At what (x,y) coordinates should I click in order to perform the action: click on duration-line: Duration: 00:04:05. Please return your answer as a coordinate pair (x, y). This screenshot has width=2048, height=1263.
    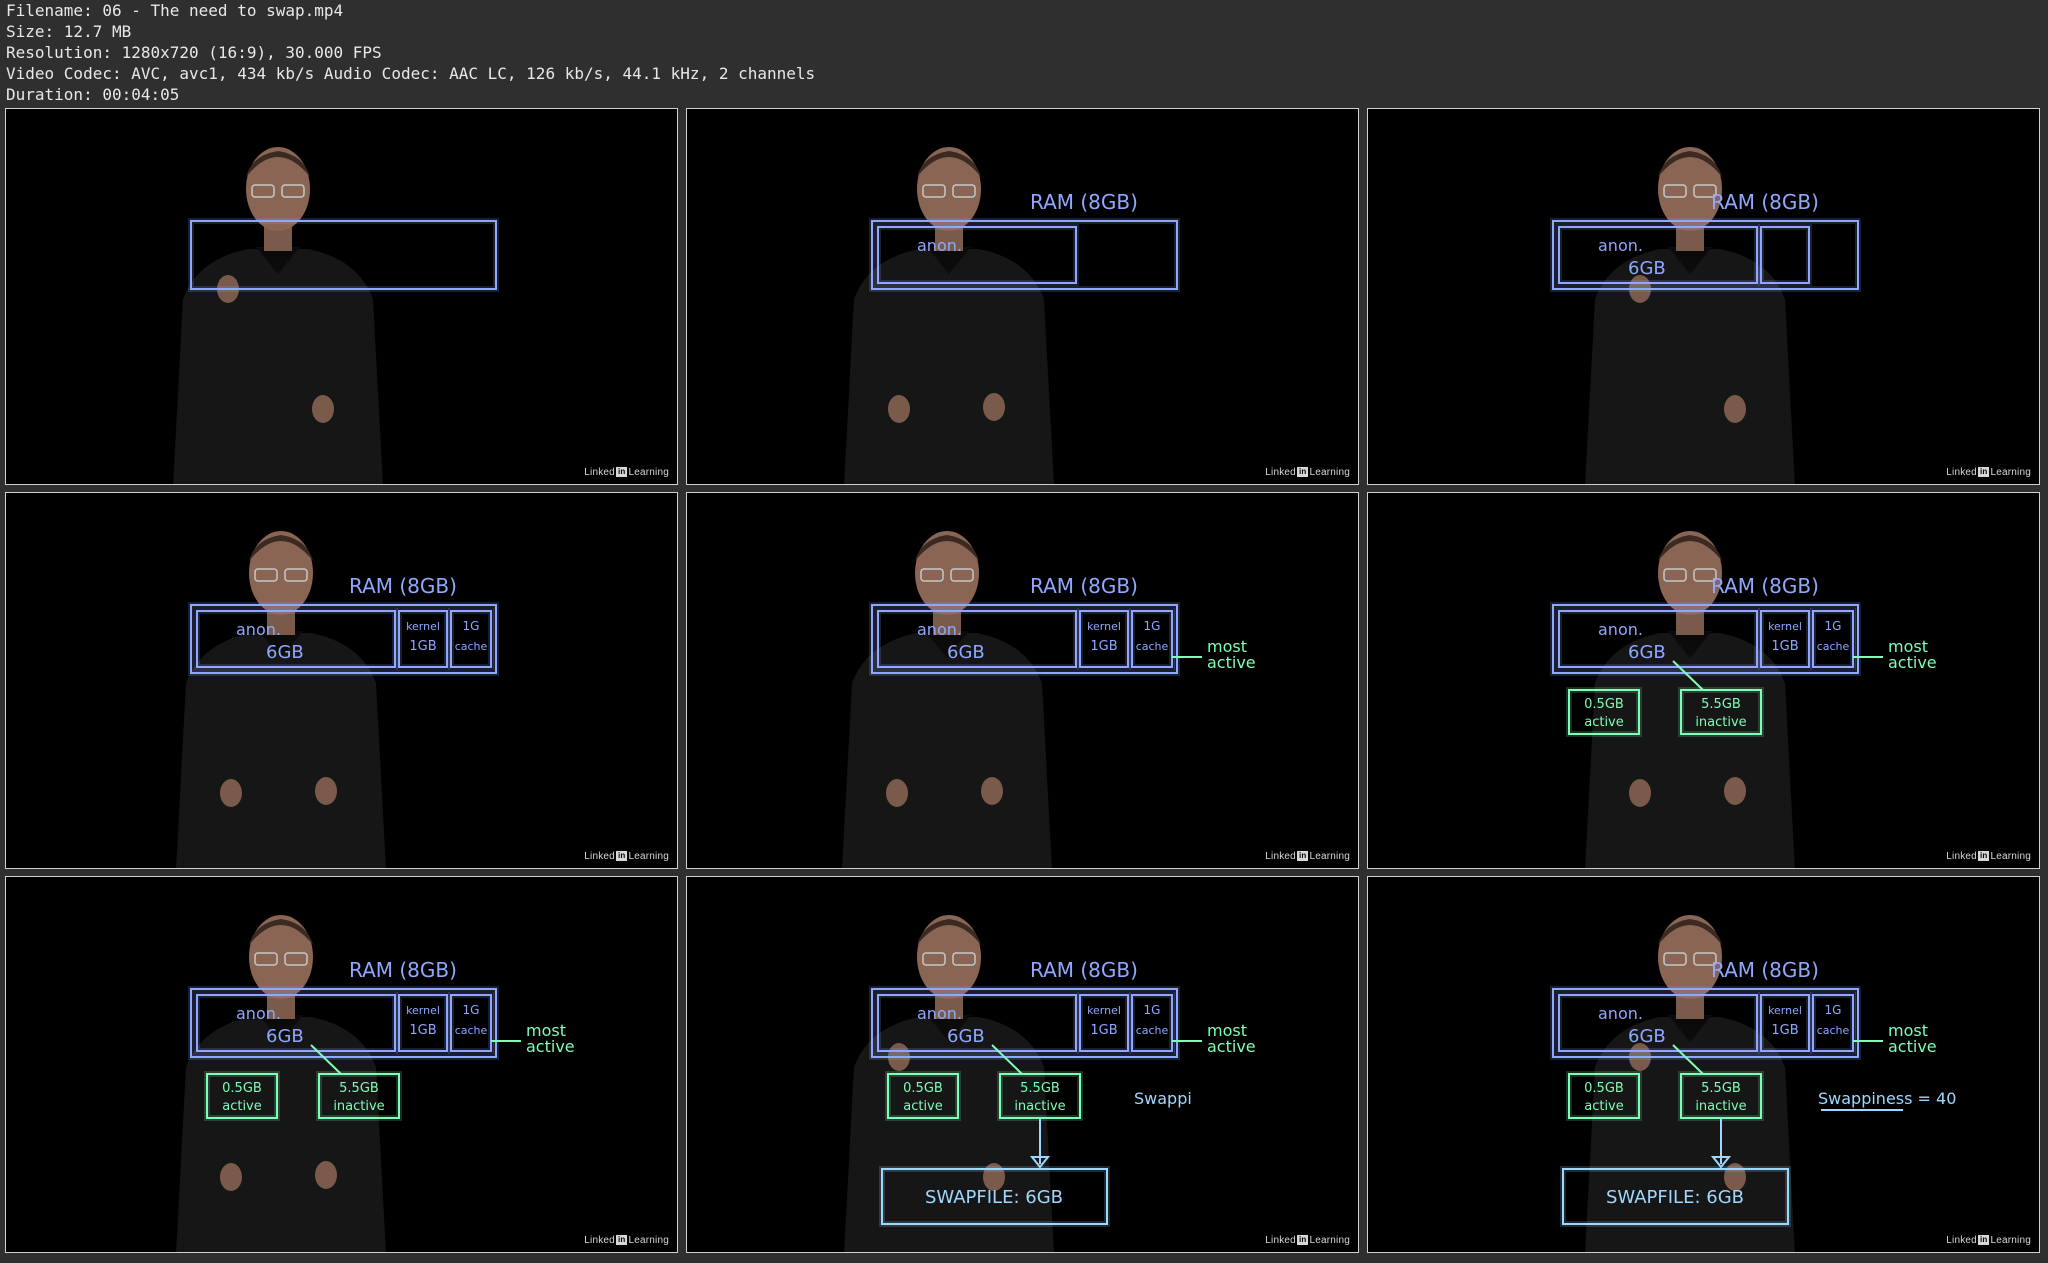
    Looking at the image, I should click on (93, 94).